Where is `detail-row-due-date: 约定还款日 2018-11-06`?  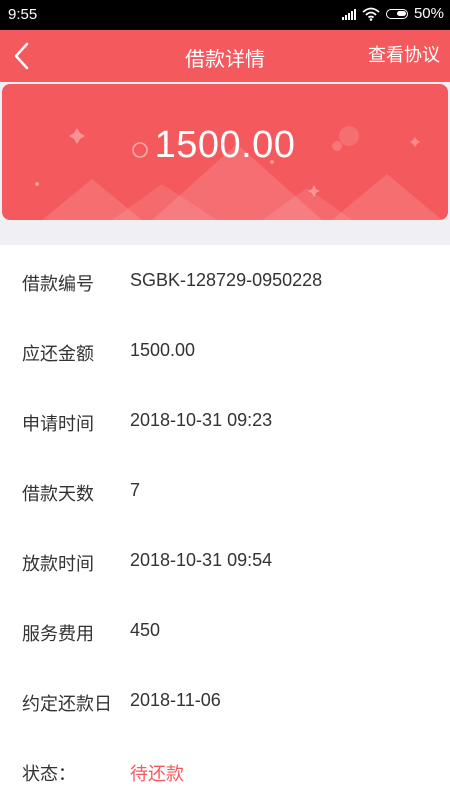
detail-row-due-date: 约定还款日 2018-11-06 is located at coordinates (225, 700).